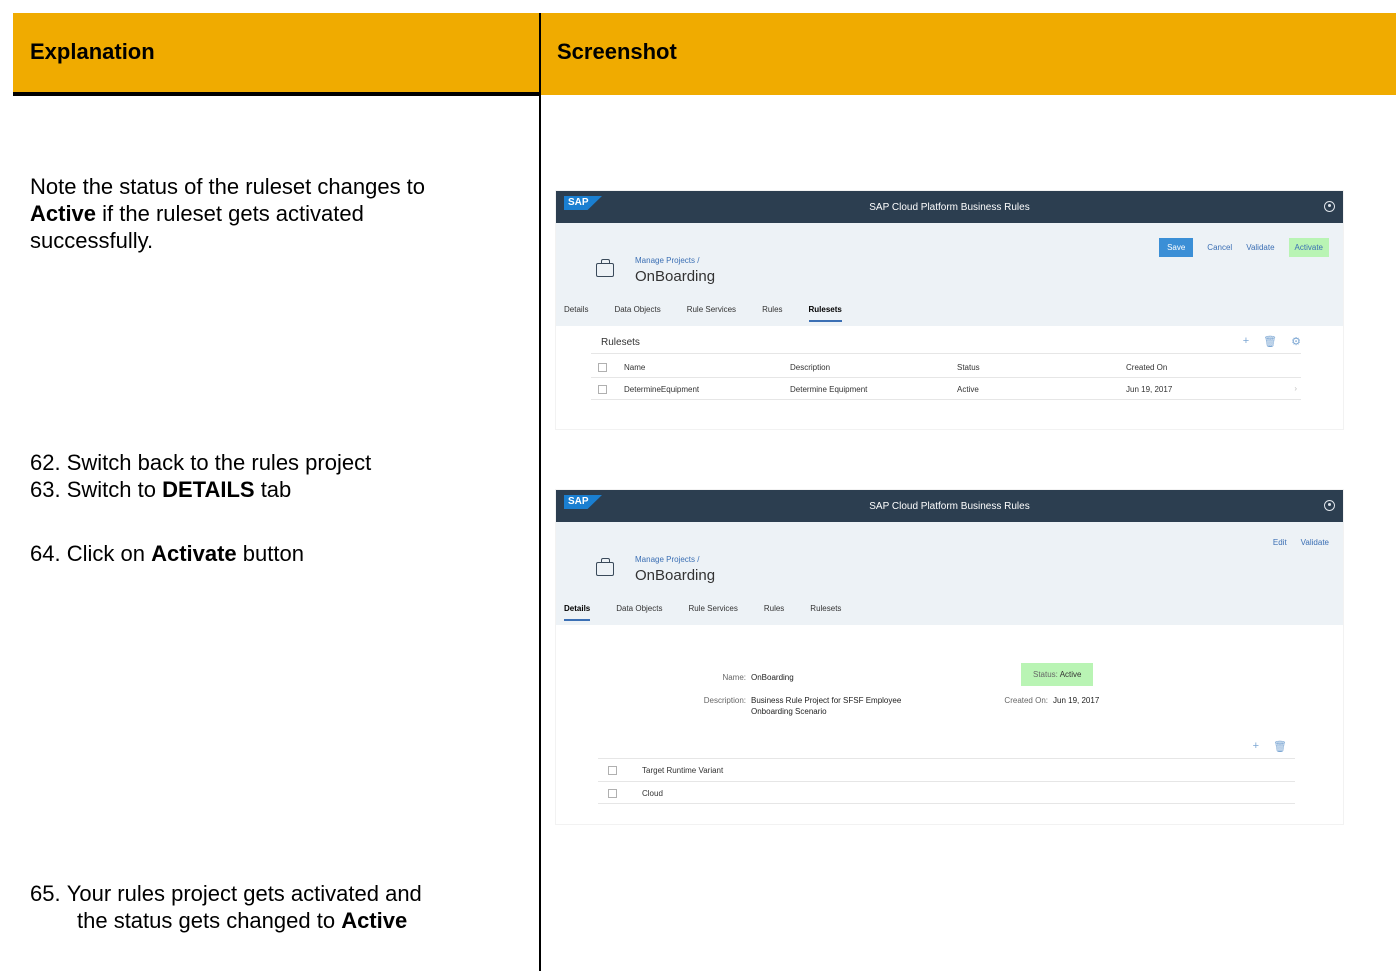  Describe the element at coordinates (1076, 700) in the screenshot. I see `created-on-value: Jun 19, 2017` at that location.